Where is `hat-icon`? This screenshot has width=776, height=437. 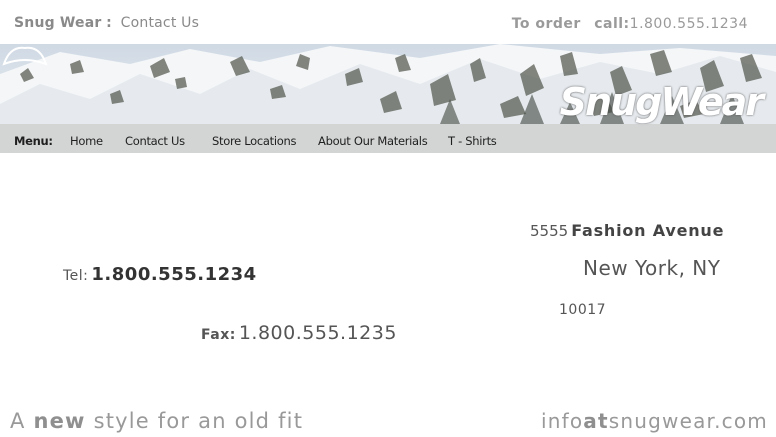 hat-icon is located at coordinates (25, 56).